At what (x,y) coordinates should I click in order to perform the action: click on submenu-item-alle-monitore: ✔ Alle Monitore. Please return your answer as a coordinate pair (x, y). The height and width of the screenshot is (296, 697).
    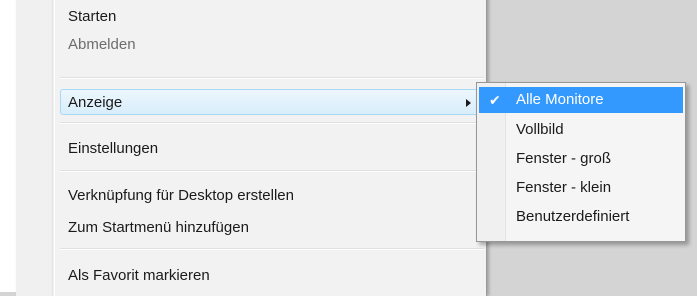
    Looking at the image, I should click on (581, 100).